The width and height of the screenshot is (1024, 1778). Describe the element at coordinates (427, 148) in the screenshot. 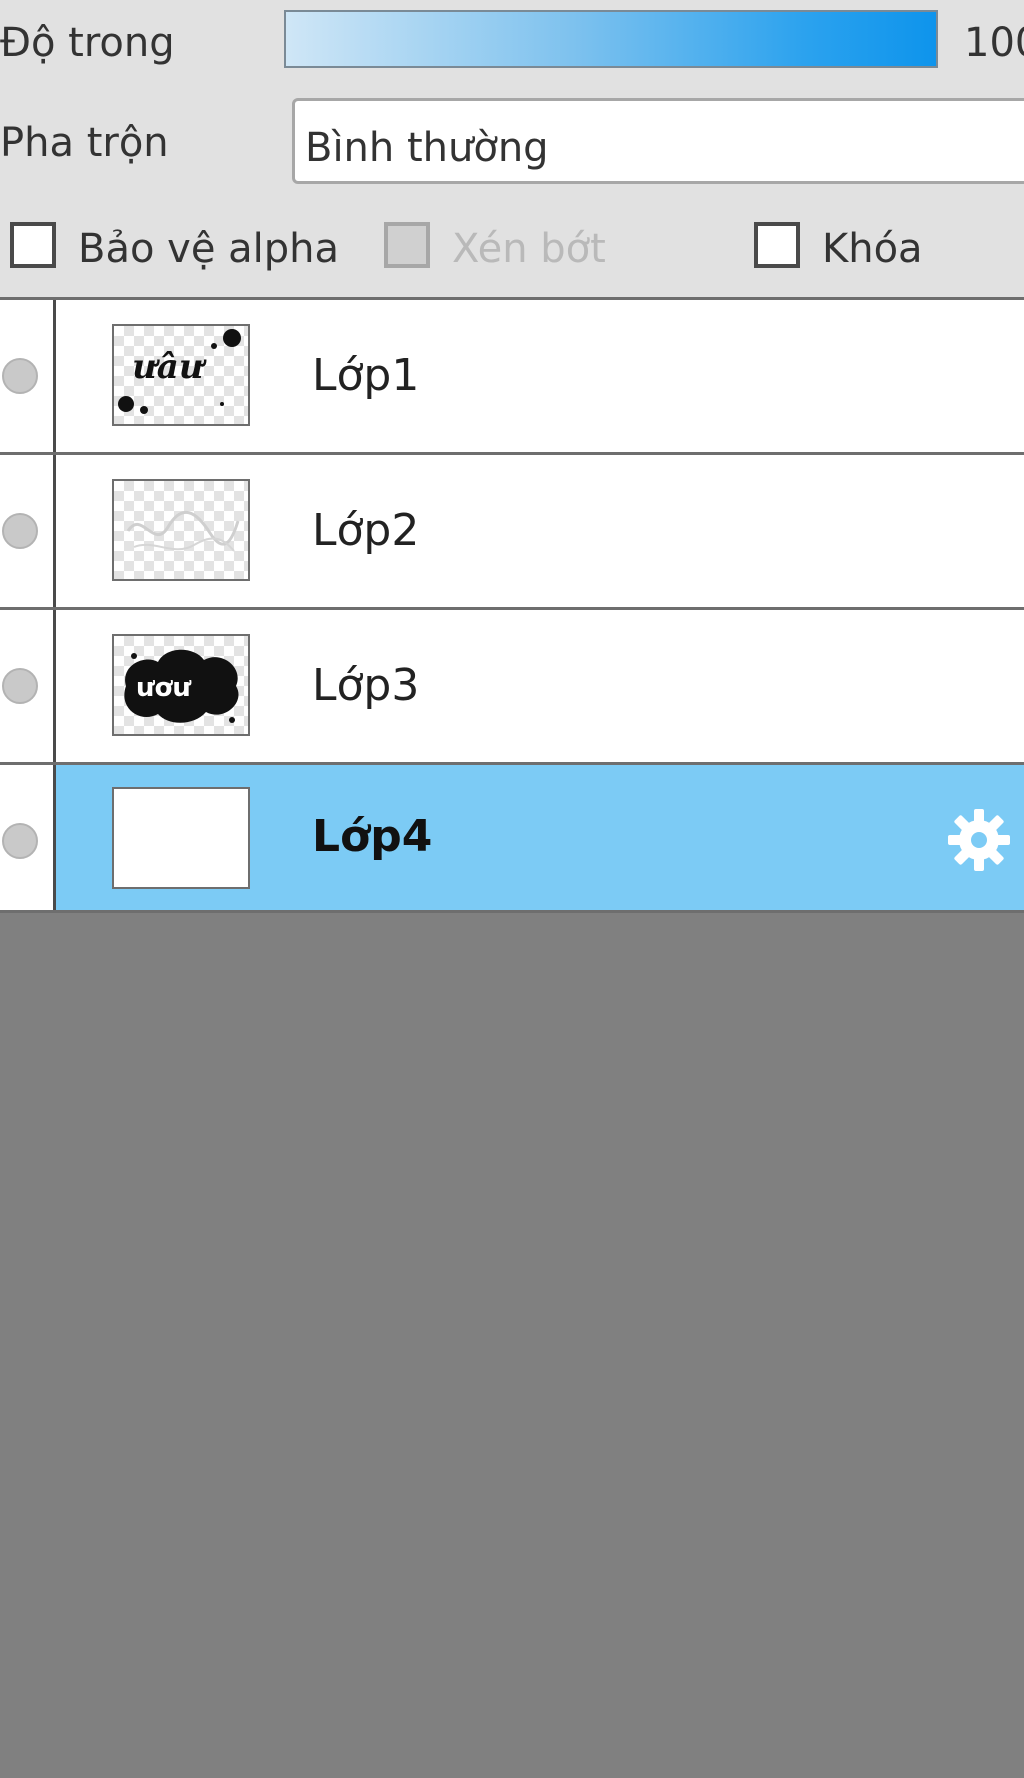

I see `blend-mode-value: Bình thường` at that location.